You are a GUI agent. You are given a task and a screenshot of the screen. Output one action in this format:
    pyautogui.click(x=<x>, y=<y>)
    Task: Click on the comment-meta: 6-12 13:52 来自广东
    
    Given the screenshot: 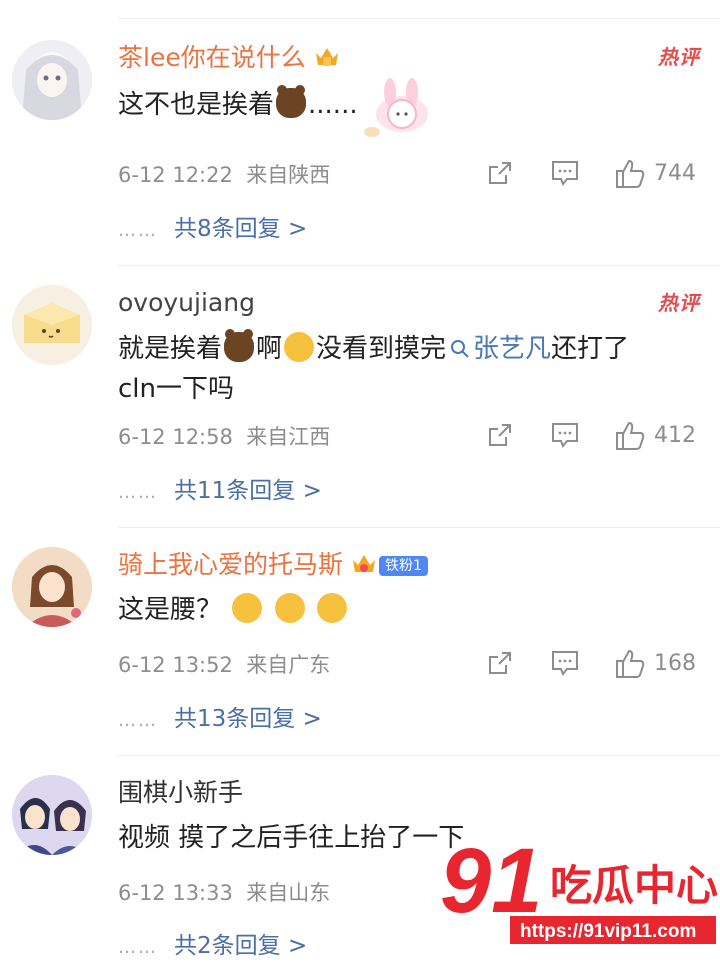 What is the action you would take?
    pyautogui.click(x=224, y=665)
    